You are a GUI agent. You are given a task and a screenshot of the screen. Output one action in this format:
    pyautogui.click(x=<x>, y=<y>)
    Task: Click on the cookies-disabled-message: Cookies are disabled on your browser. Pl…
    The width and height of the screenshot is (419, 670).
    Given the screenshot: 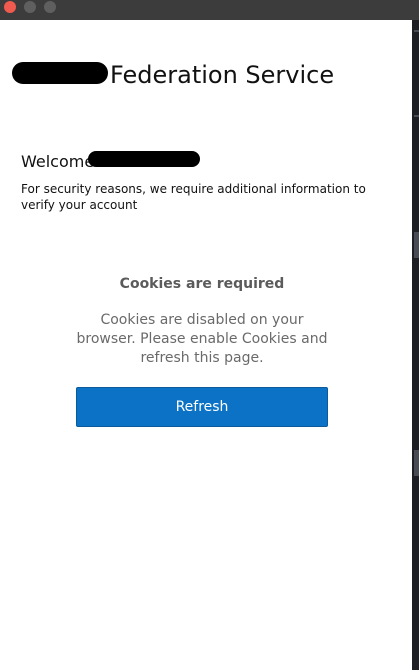 What is the action you would take?
    pyautogui.click(x=202, y=339)
    